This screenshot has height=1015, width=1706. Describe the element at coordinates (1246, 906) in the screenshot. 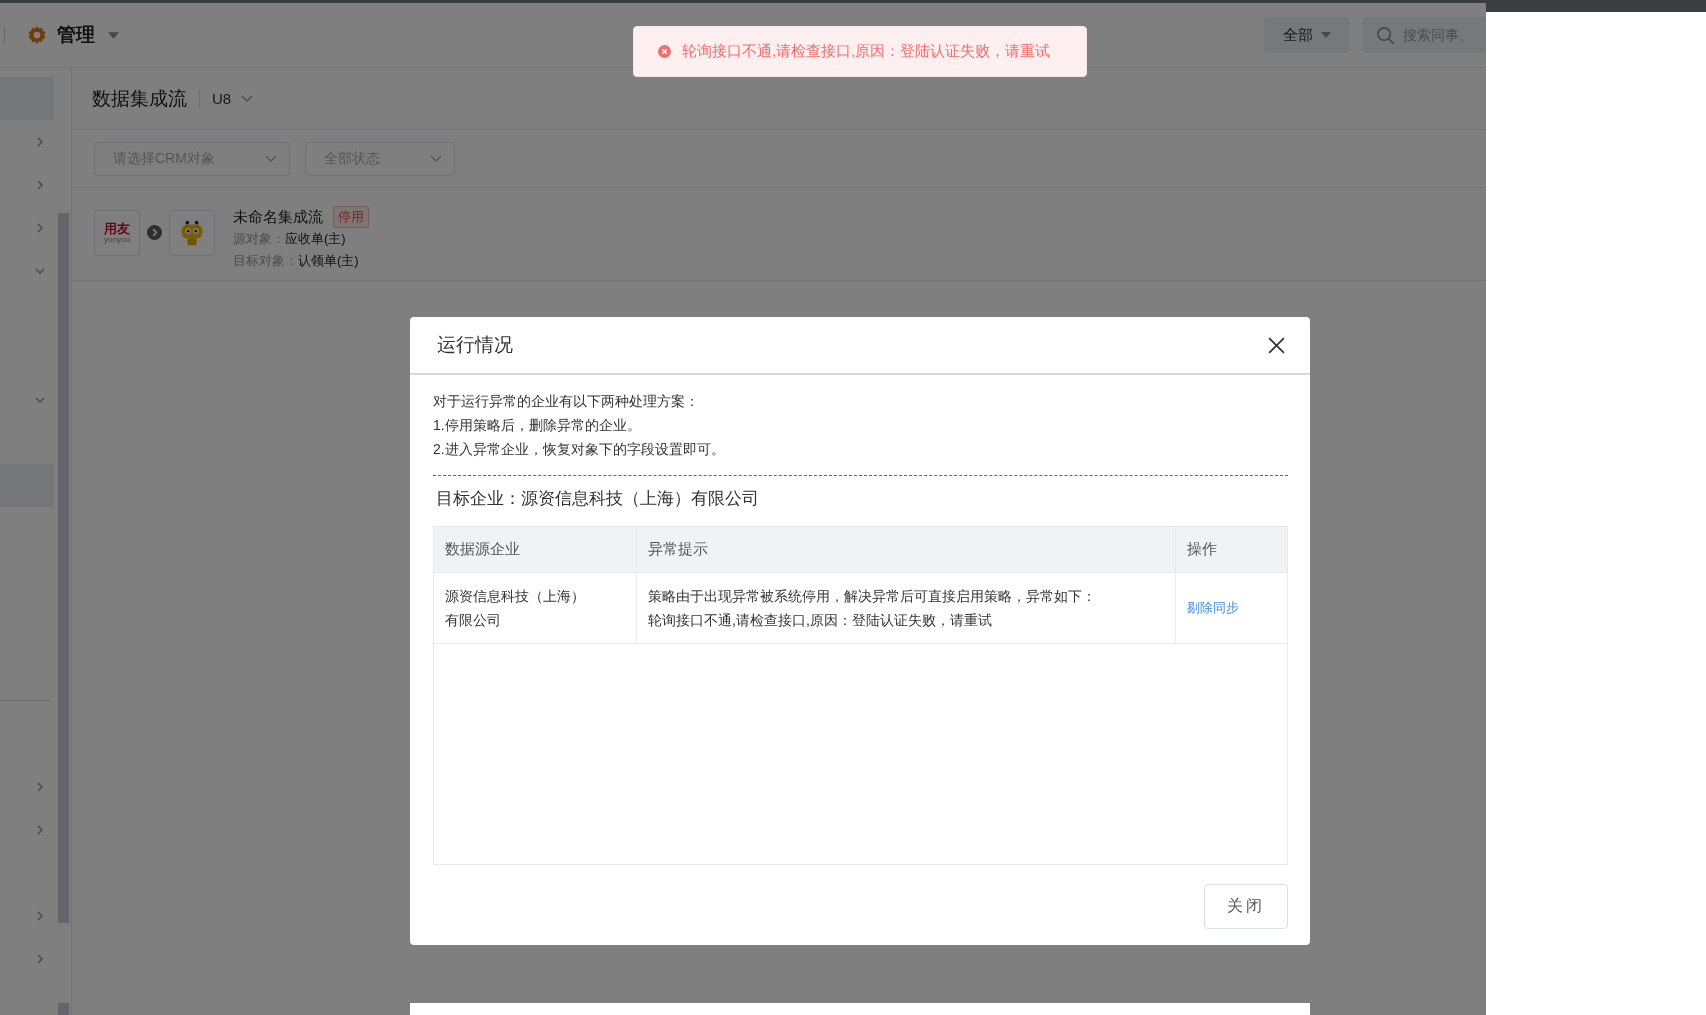

I see `close-button: 关闭` at that location.